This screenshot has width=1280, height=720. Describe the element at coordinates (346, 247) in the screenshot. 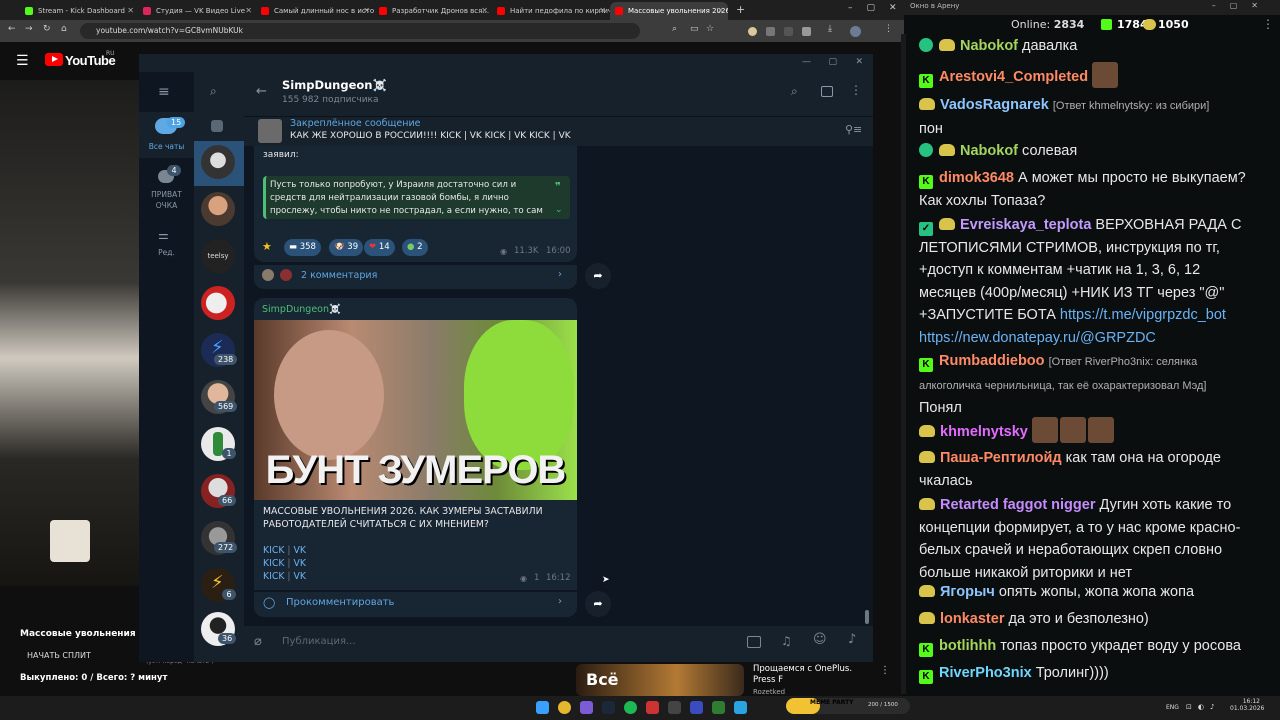

I see `reaction-chip: 🐶 39` at that location.